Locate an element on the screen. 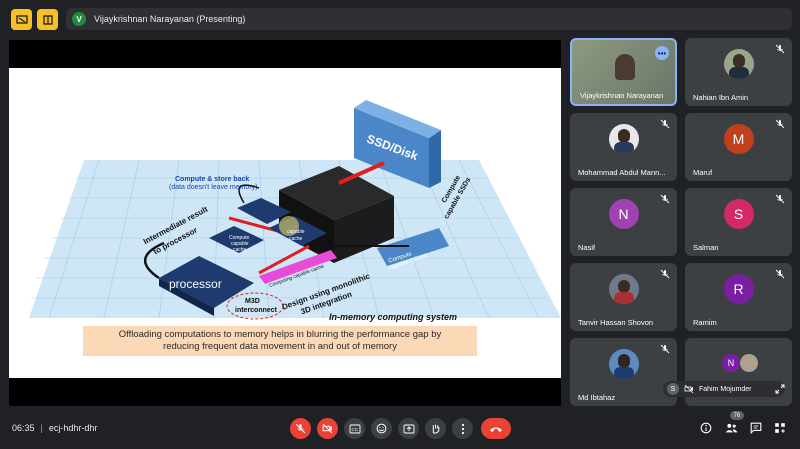  mic-toggle-button is located at coordinates (300, 428).